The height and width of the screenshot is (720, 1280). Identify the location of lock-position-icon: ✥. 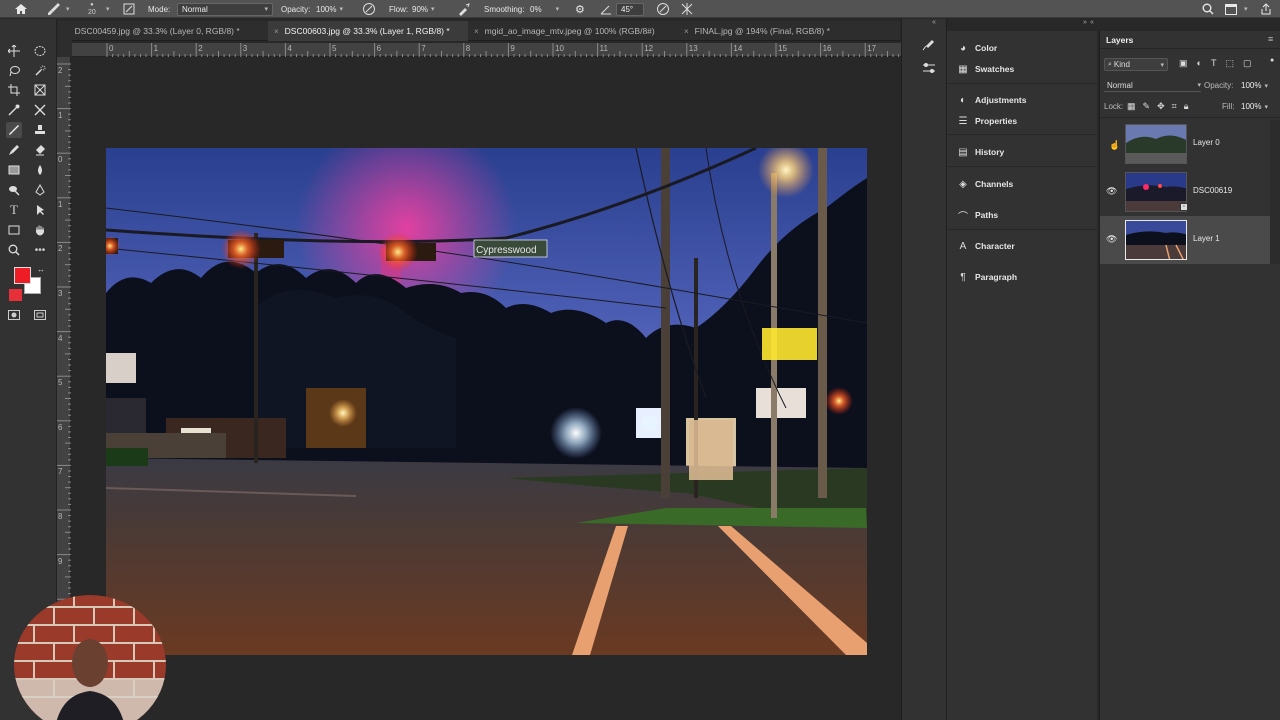
(1161, 106).